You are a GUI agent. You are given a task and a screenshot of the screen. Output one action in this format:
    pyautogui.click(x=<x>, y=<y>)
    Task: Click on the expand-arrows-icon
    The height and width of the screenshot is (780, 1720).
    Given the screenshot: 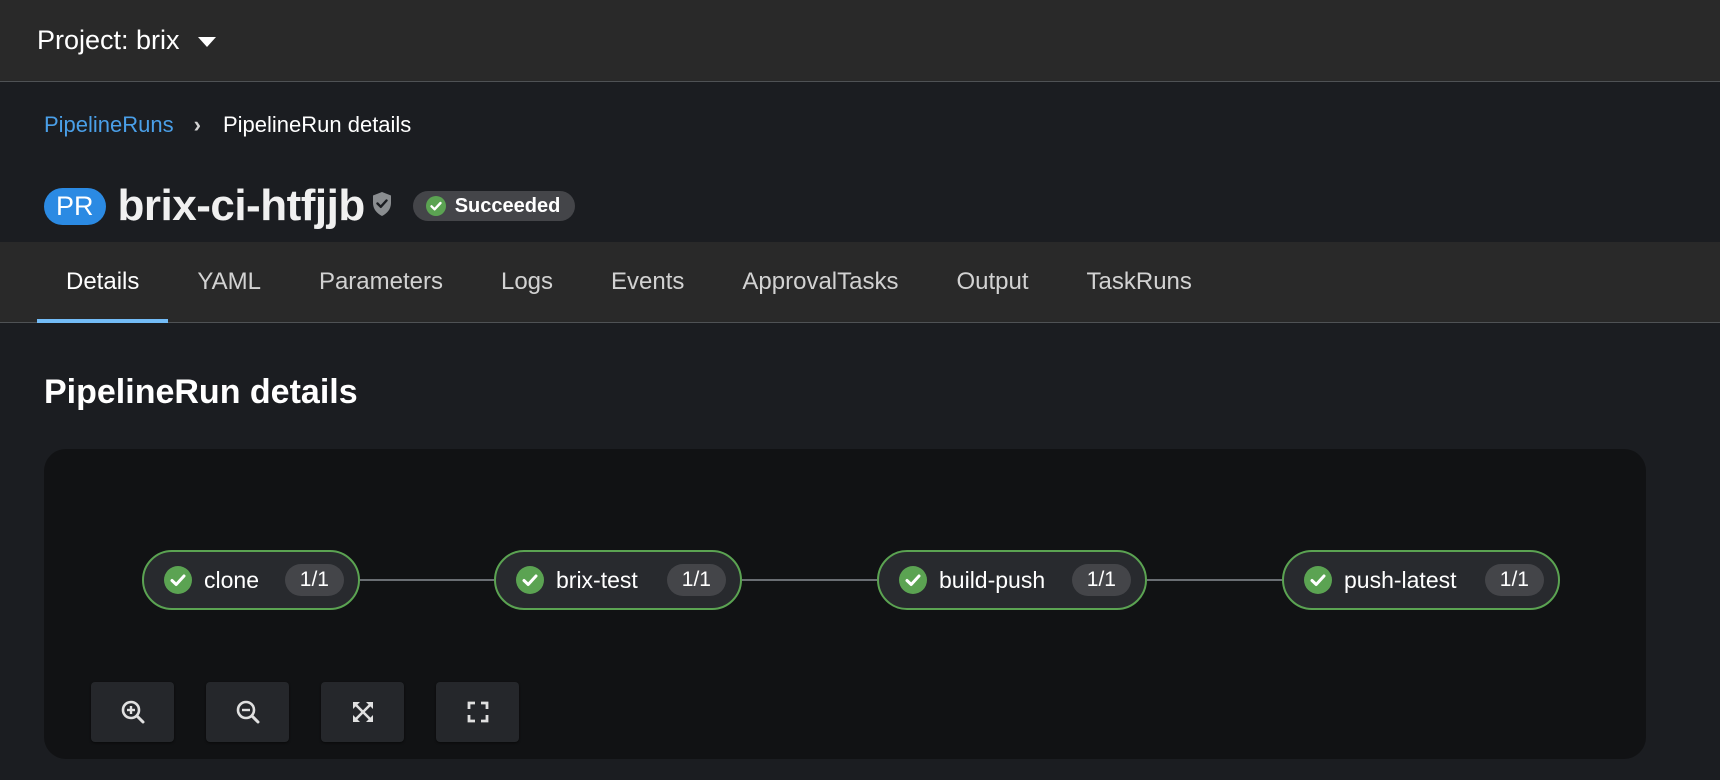 What is the action you would take?
    pyautogui.click(x=362, y=712)
    